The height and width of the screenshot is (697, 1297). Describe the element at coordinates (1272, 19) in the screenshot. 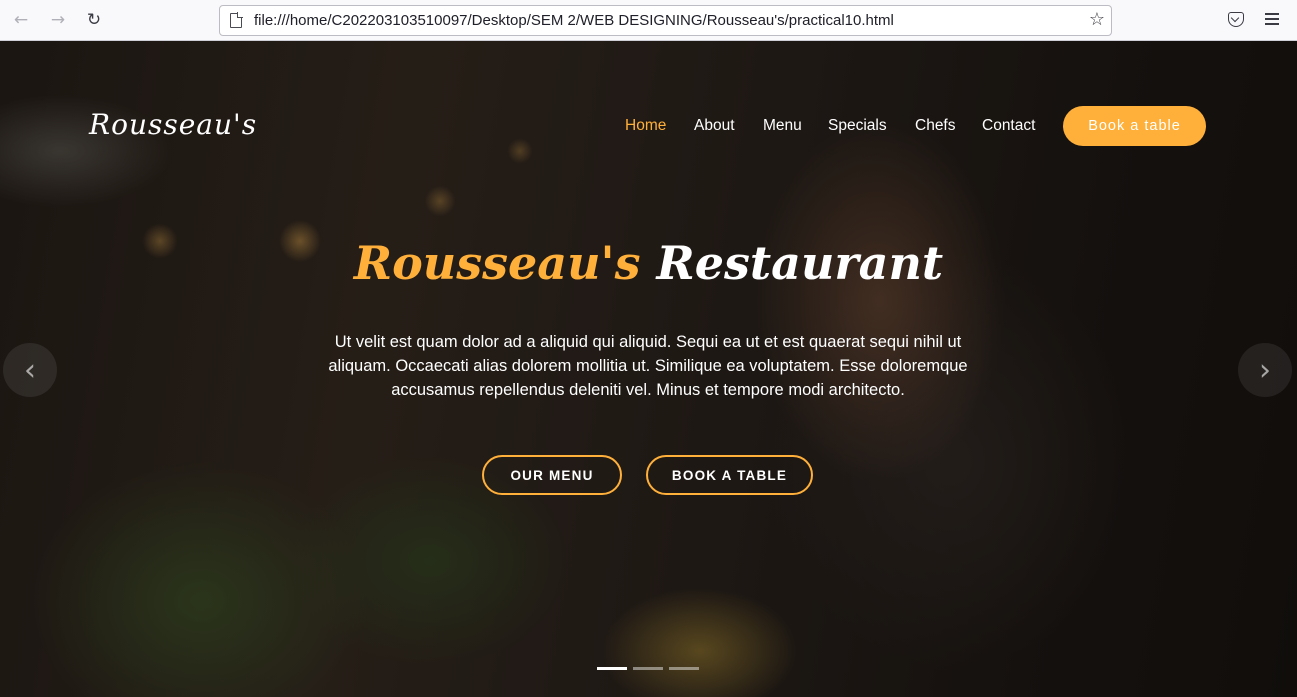

I see `hamburger-menu-icon` at that location.